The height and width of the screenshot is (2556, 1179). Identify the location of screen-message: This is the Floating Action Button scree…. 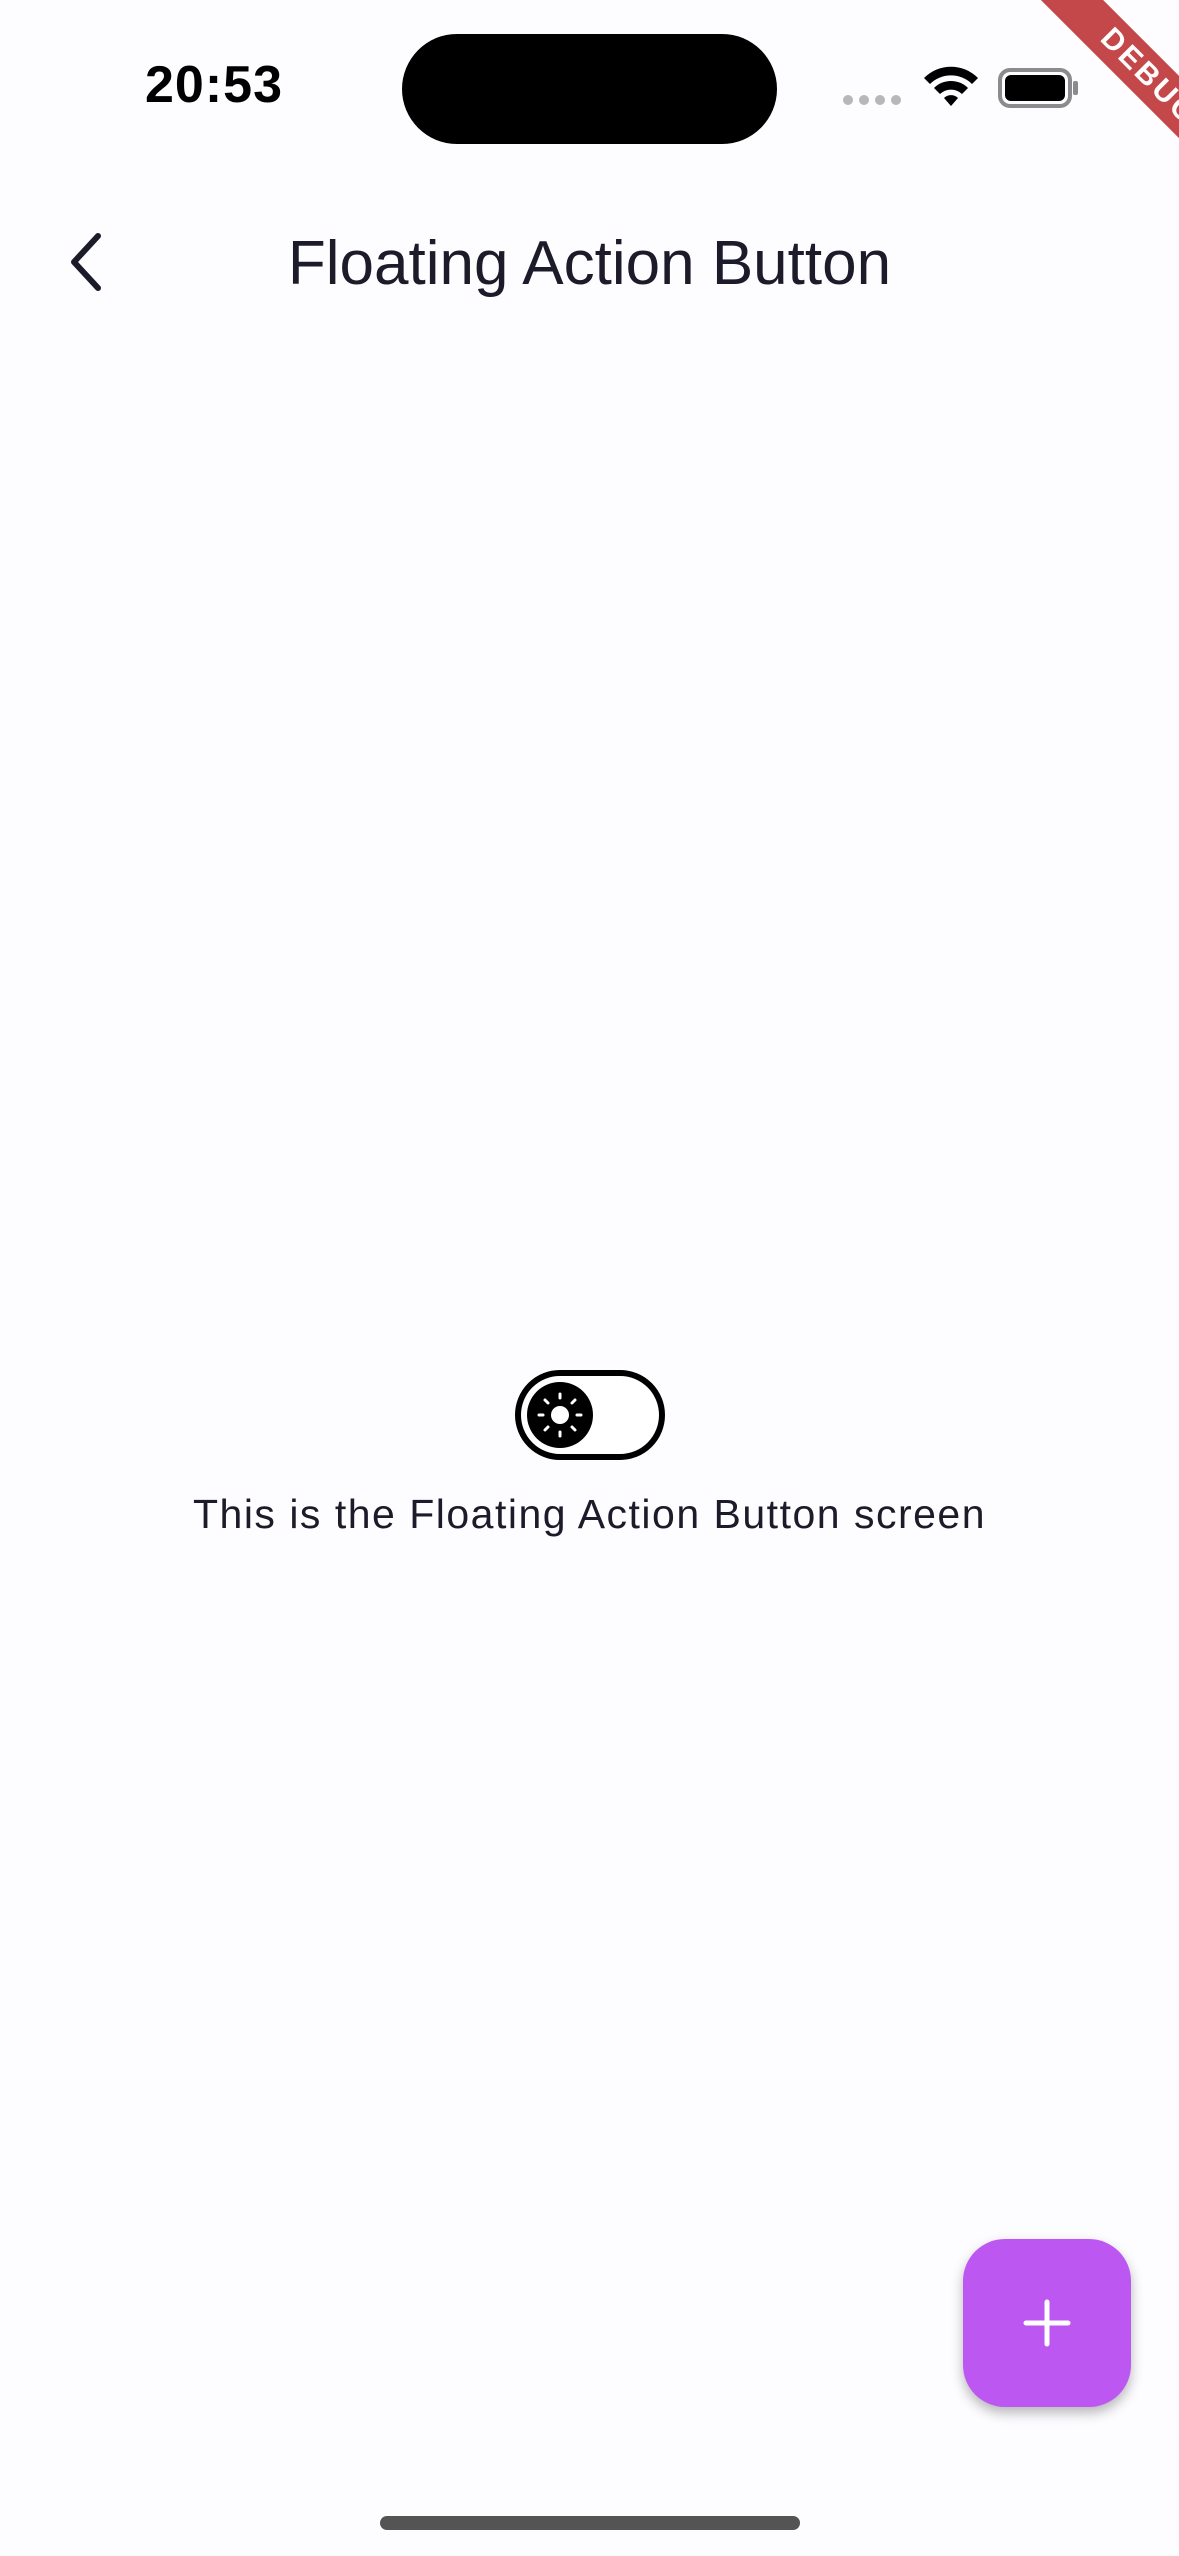
(589, 1514).